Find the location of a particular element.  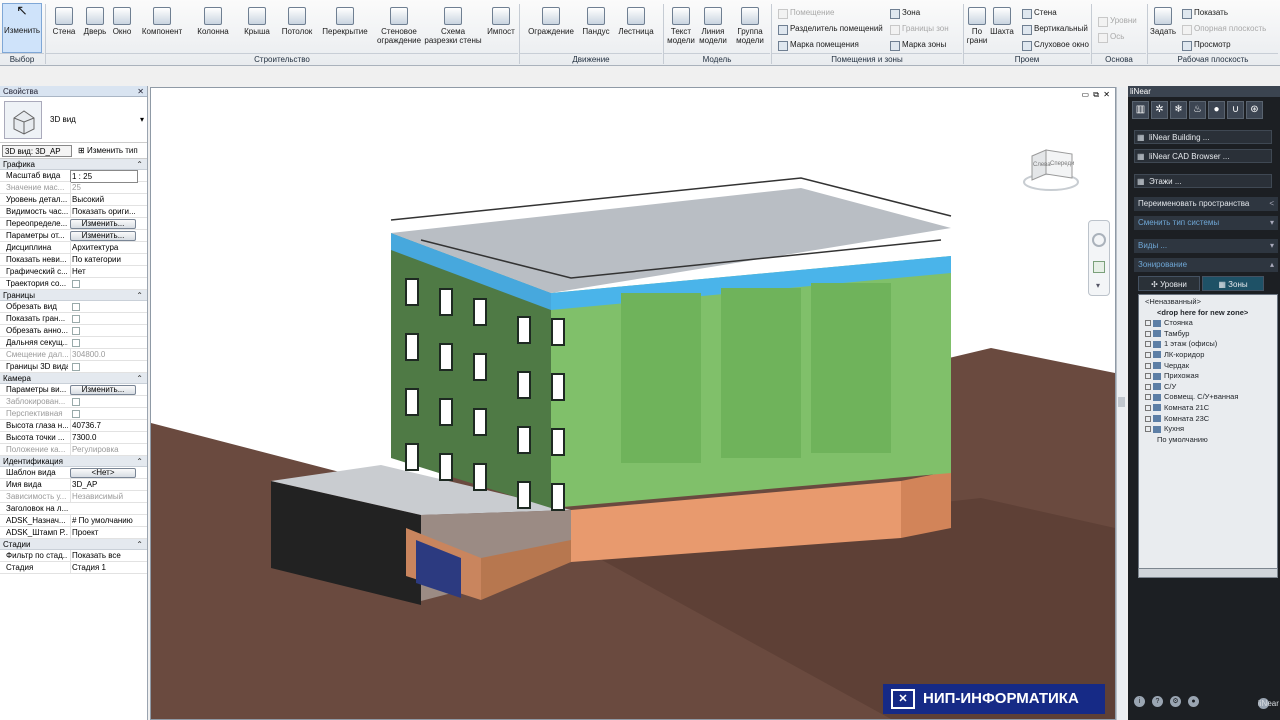

property-value: Нет is located at coordinates (104, 271).